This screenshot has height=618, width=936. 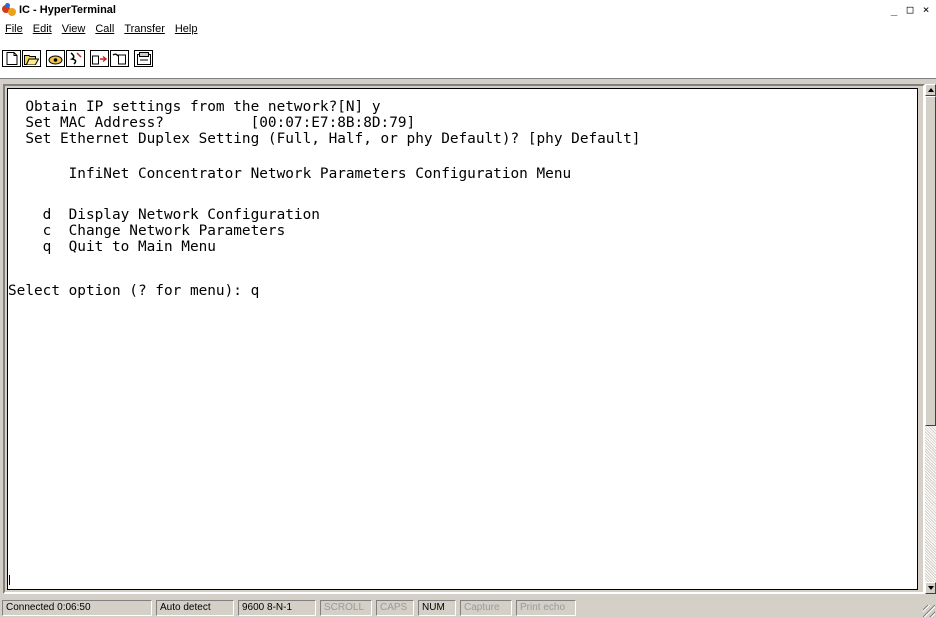 What do you see at coordinates (926, 9) in the screenshot?
I see `close-button: ×` at bounding box center [926, 9].